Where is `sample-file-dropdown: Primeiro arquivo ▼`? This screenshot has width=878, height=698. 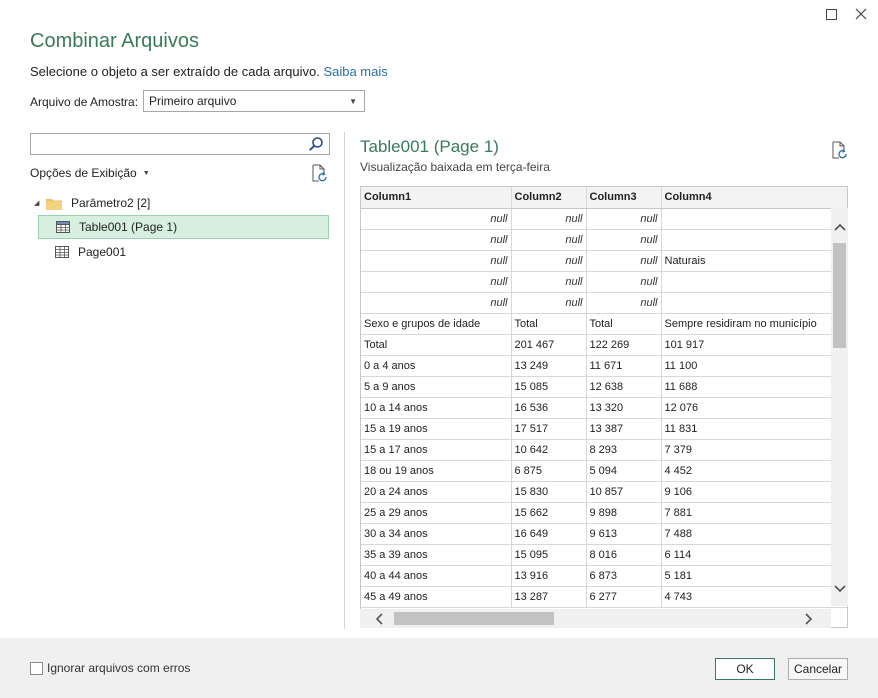
sample-file-dropdown: Primeiro arquivo ▼ is located at coordinates (254, 101).